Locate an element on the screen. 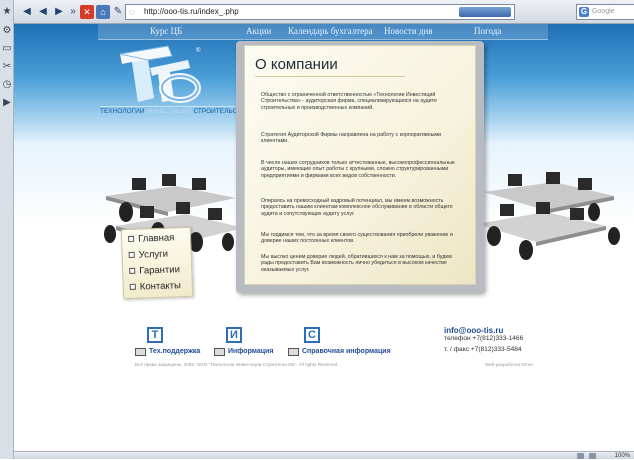 The width and height of the screenshot is (634, 460). forward-icon: ▶ is located at coordinates (59, 12).